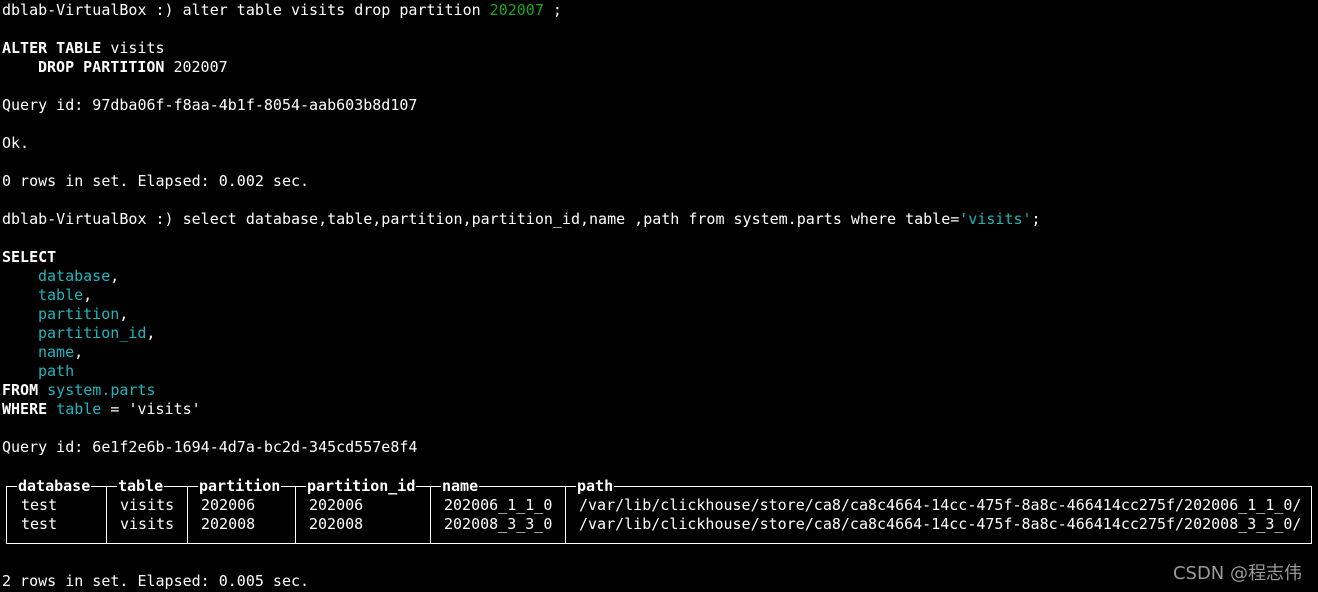  What do you see at coordinates (16, 143) in the screenshot?
I see `ok-status: Ok.` at bounding box center [16, 143].